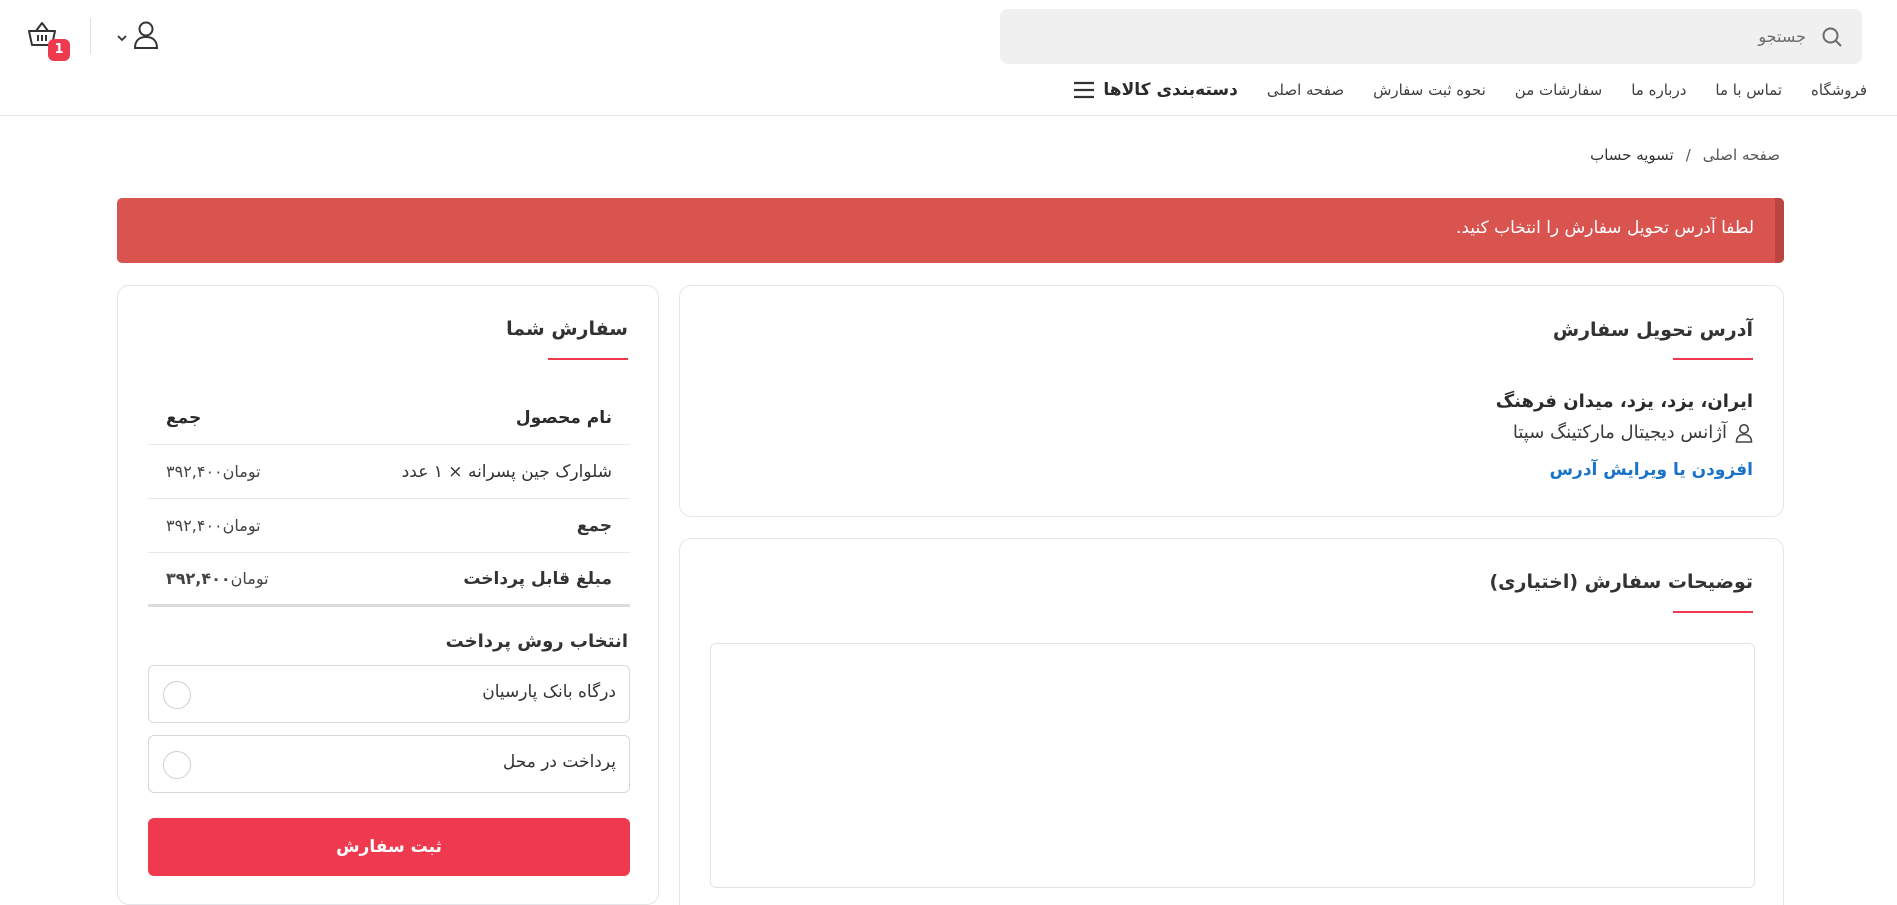  Describe the element at coordinates (948, 36) in the screenshot. I see `header: 1` at that location.